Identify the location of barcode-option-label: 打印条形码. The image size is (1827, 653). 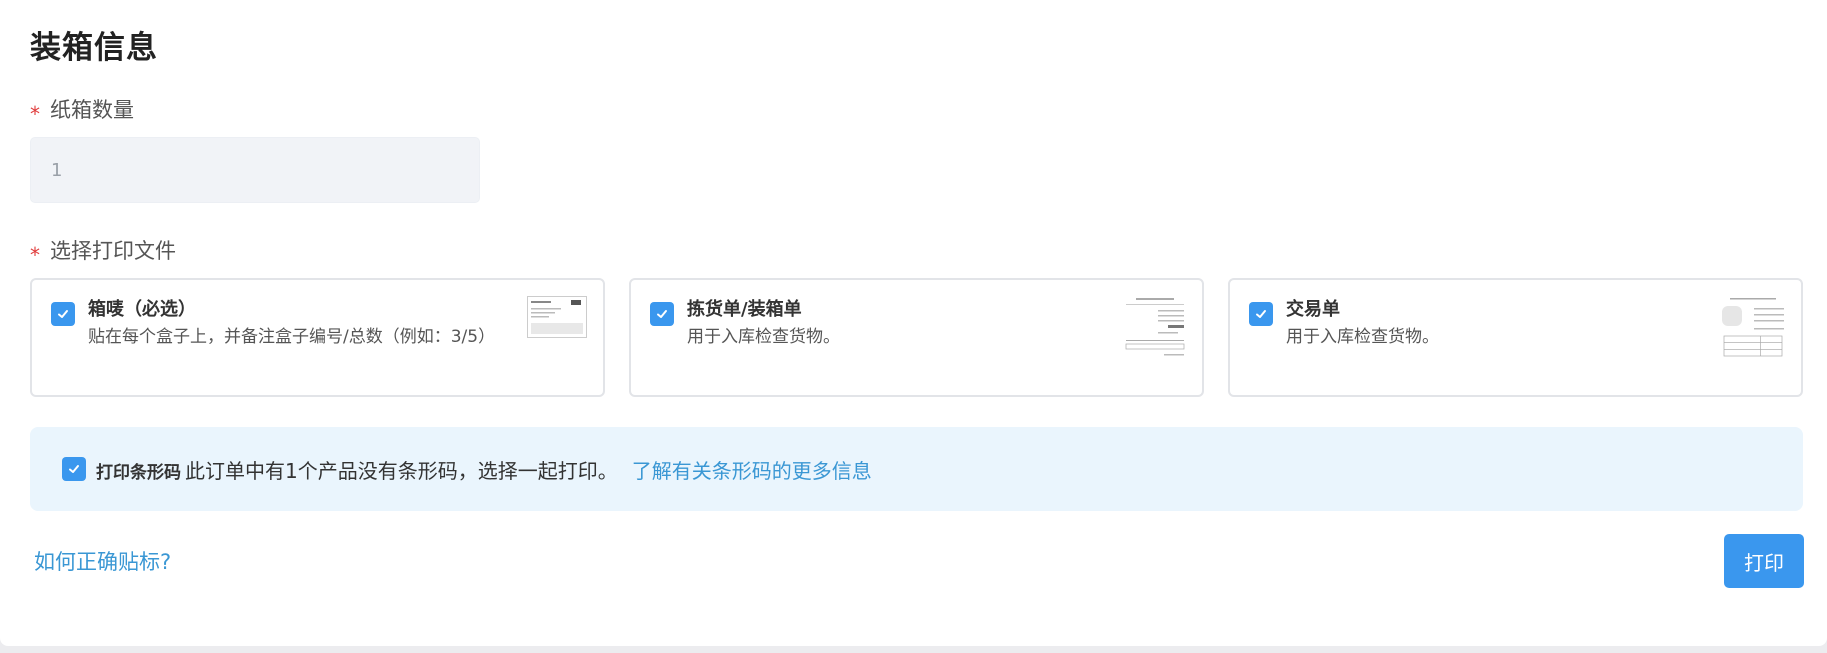
(138, 473).